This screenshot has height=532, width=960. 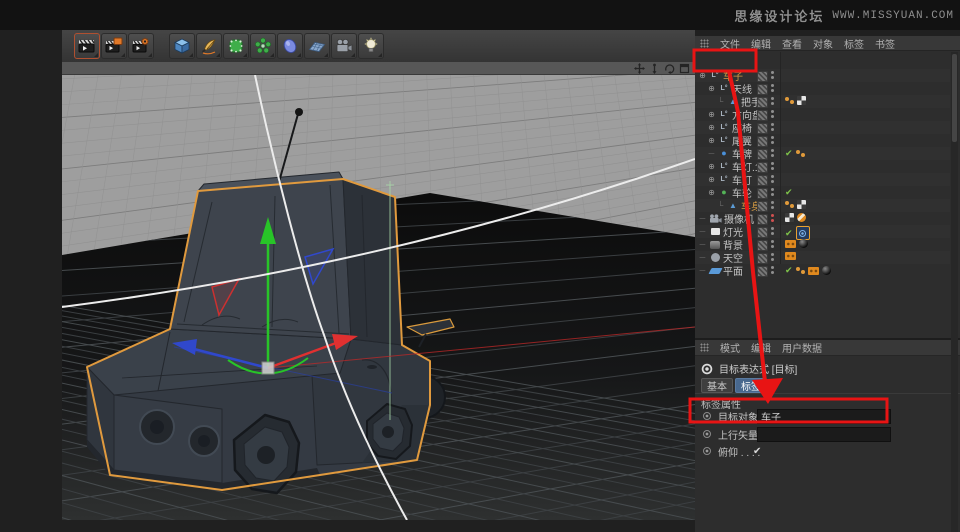 I want to click on spline-pen-button, so click(x=209, y=46).